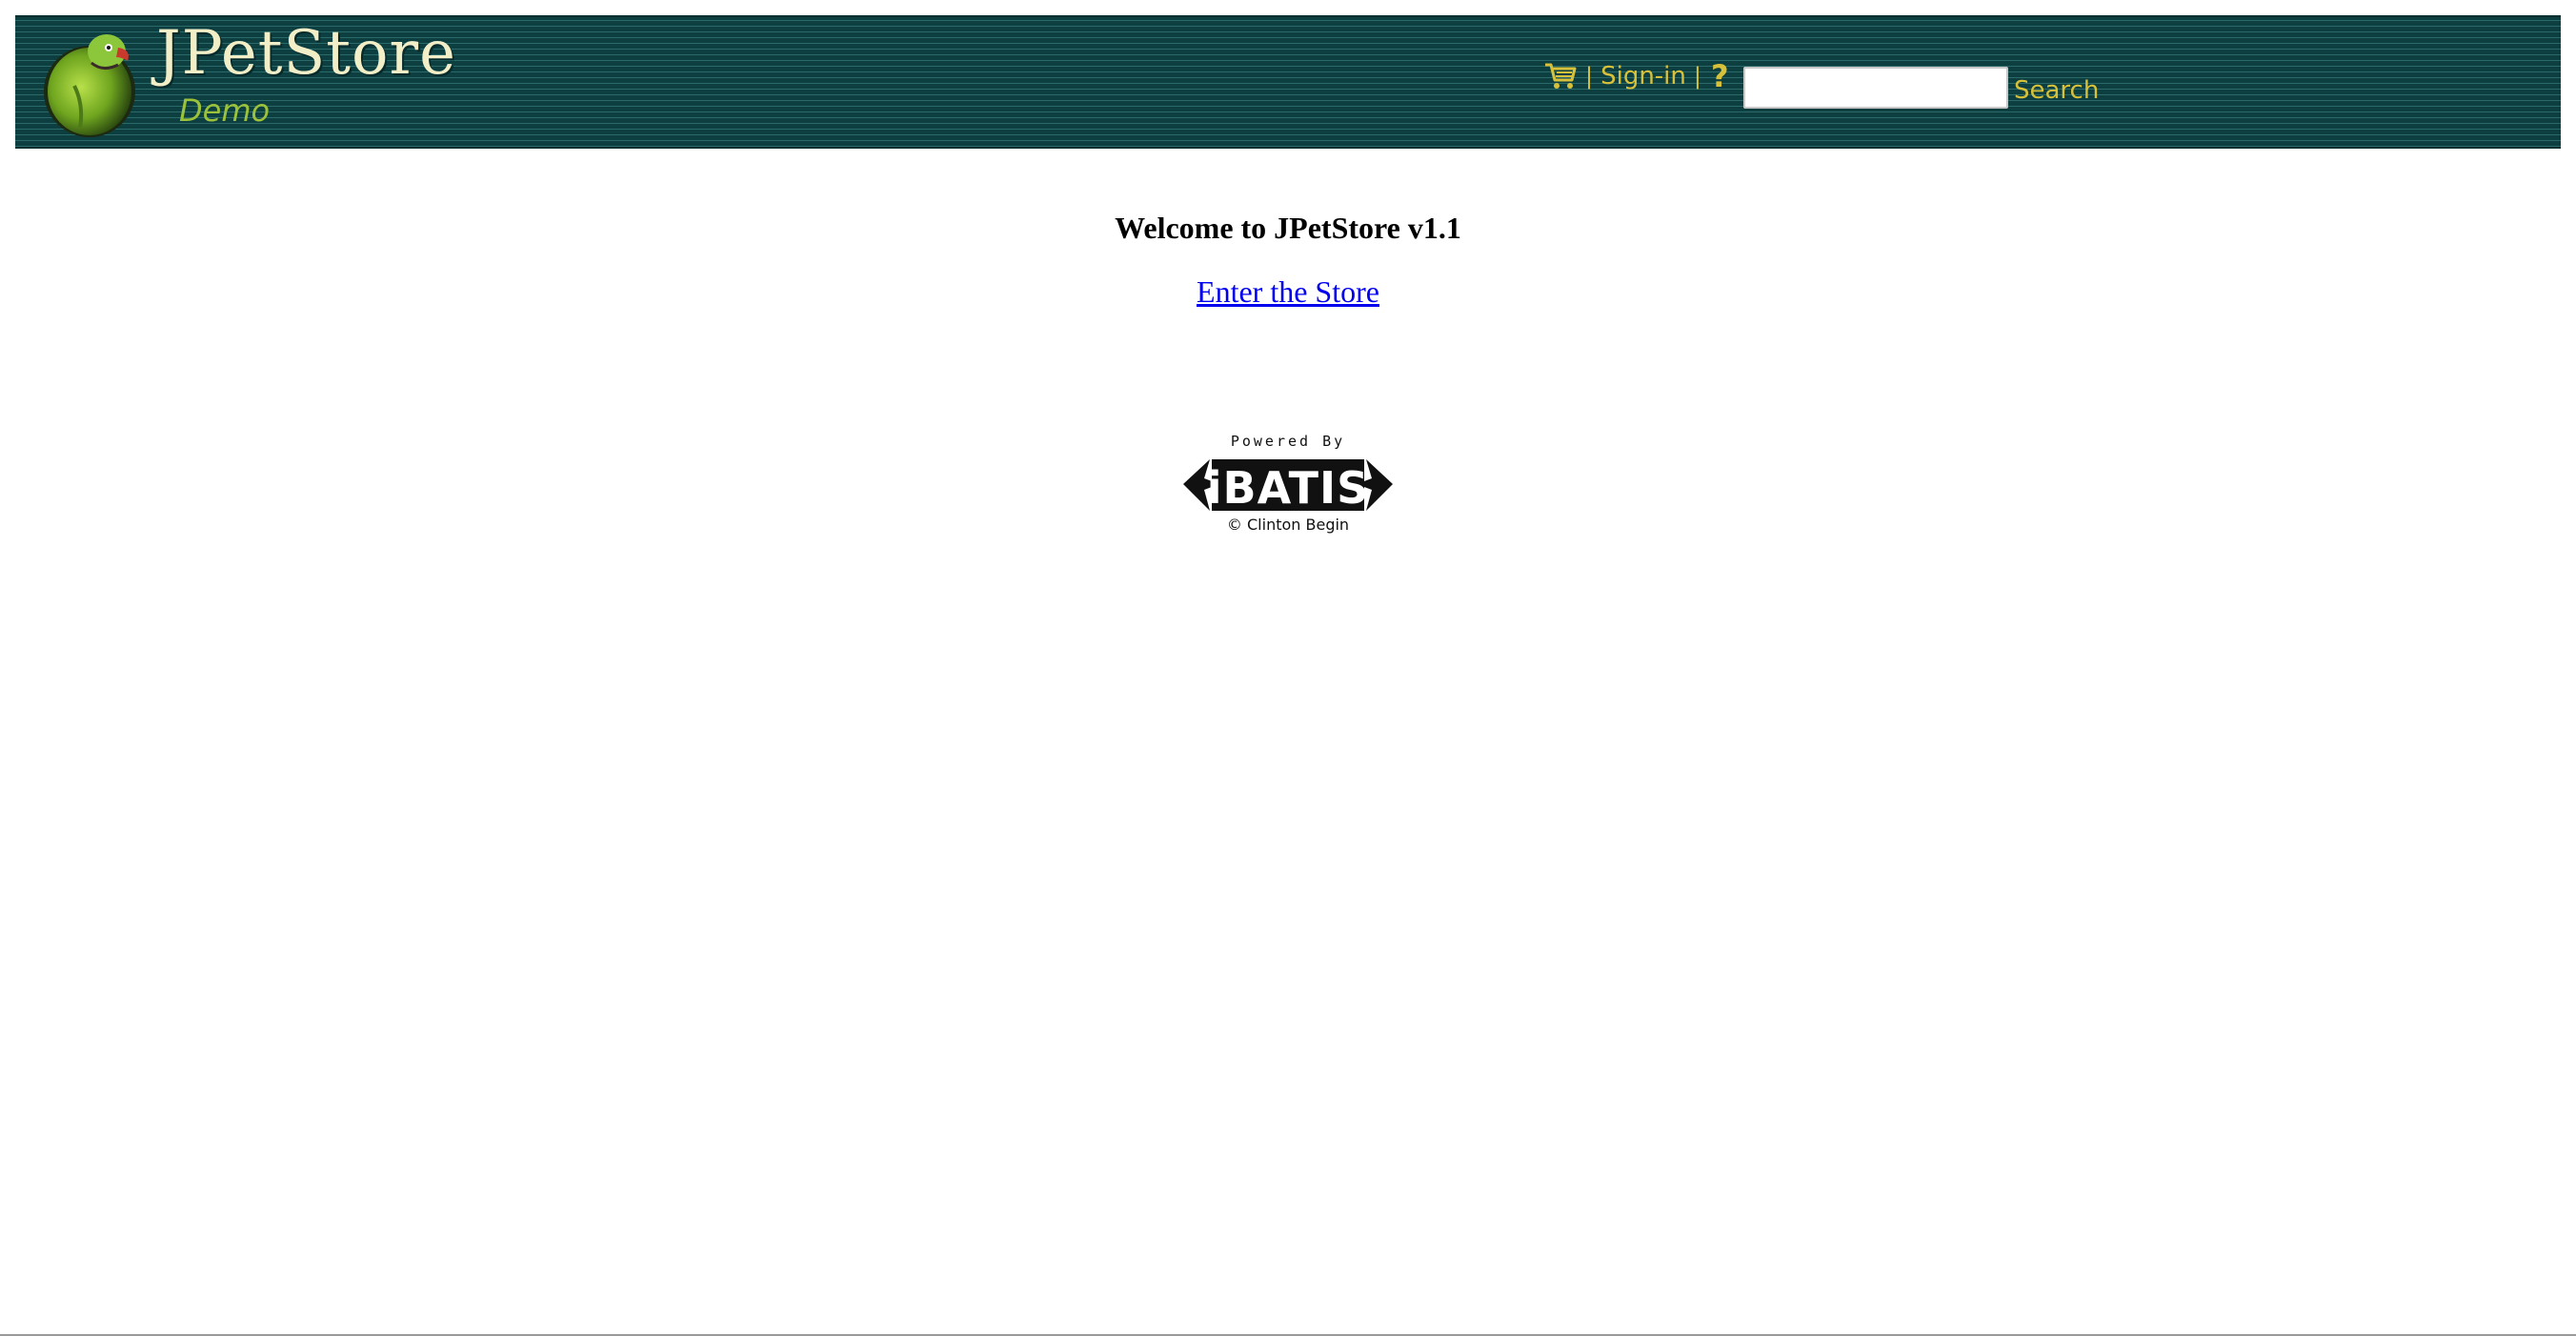  What do you see at coordinates (1560, 76) in the screenshot?
I see `shopping-cart-icon` at bounding box center [1560, 76].